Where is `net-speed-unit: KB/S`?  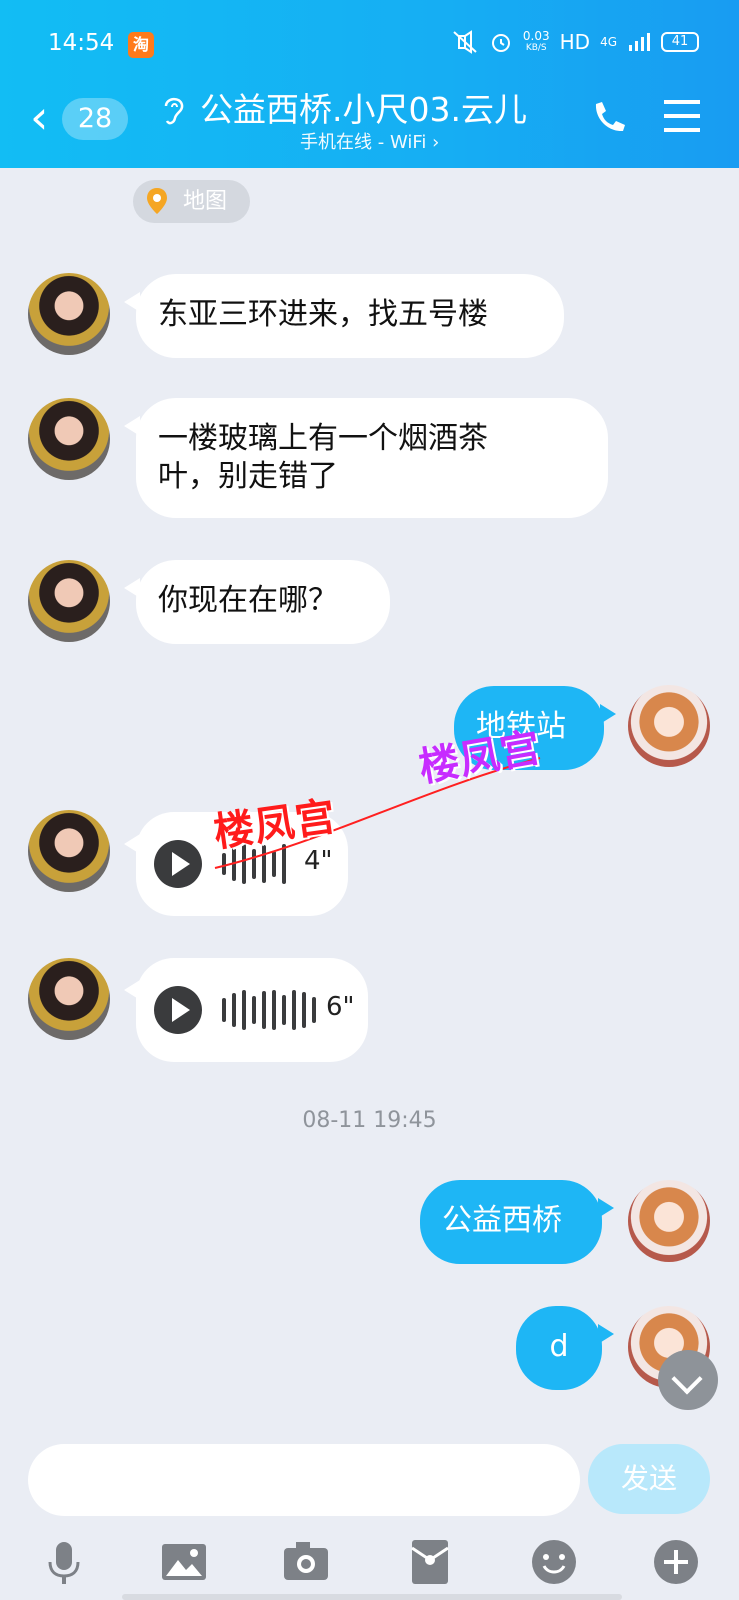
net-speed-unit: KB/S is located at coordinates (536, 48).